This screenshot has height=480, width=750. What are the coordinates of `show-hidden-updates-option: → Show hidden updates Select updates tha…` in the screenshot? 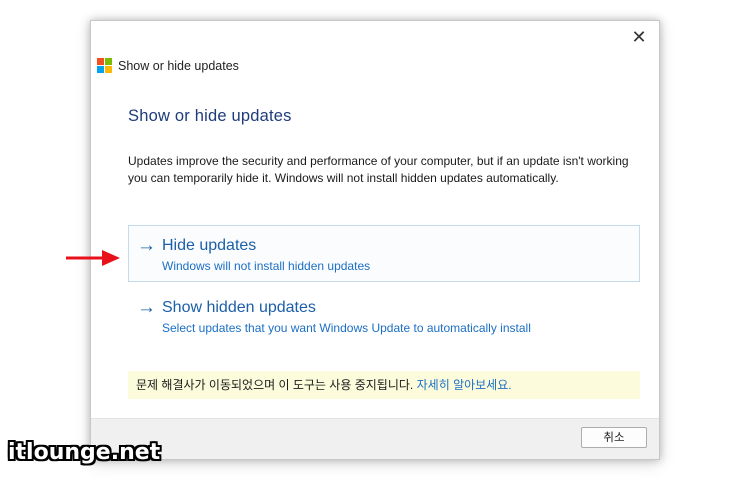 It's located at (384, 315).